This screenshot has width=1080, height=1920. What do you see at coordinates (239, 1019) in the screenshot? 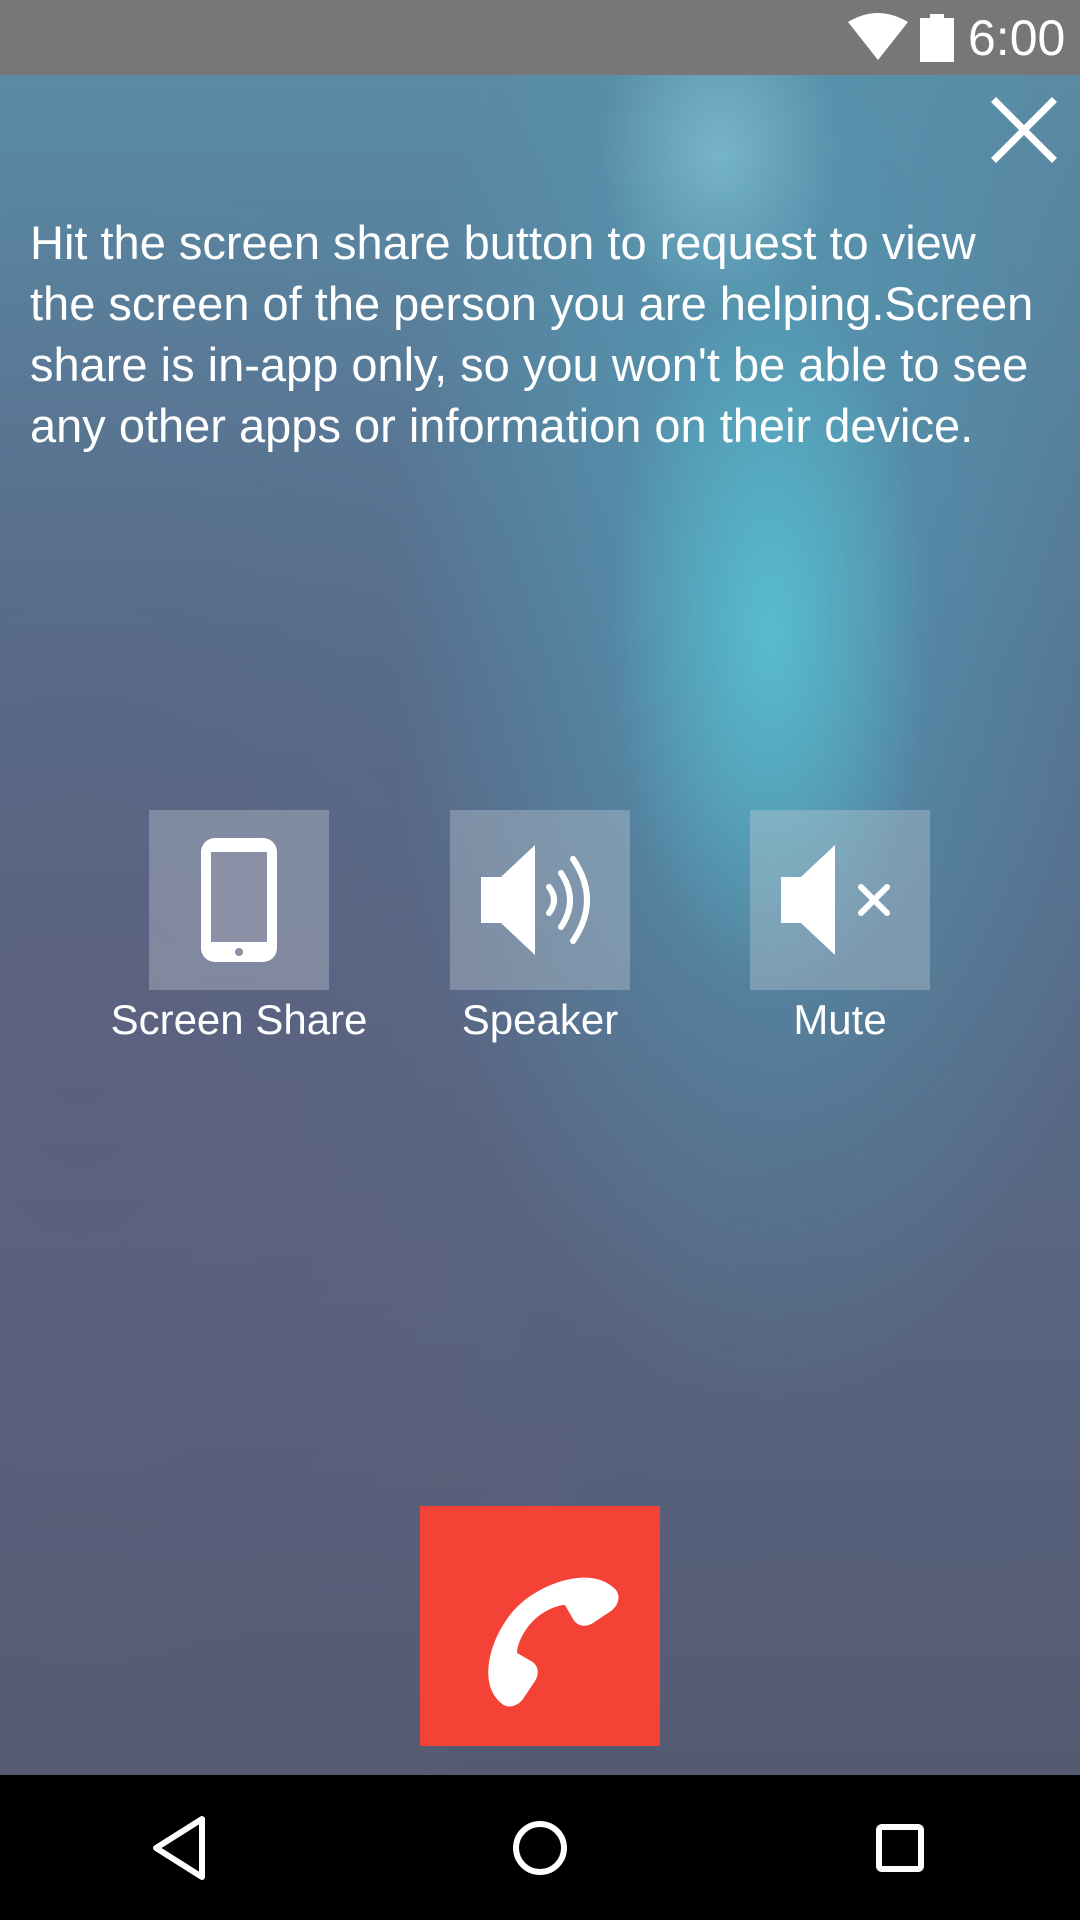
I see `screen-share-label: Screen Share` at bounding box center [239, 1019].